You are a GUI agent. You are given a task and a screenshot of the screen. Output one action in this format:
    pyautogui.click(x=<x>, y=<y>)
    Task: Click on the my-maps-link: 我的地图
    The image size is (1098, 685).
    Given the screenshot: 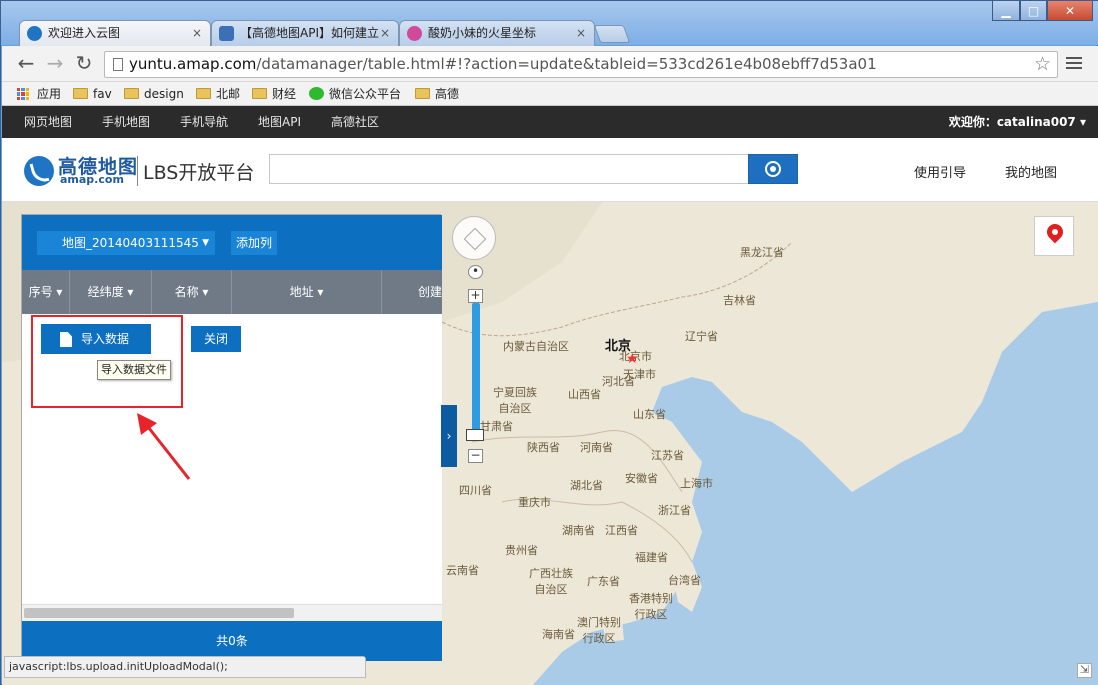 What is the action you would take?
    pyautogui.click(x=1031, y=171)
    